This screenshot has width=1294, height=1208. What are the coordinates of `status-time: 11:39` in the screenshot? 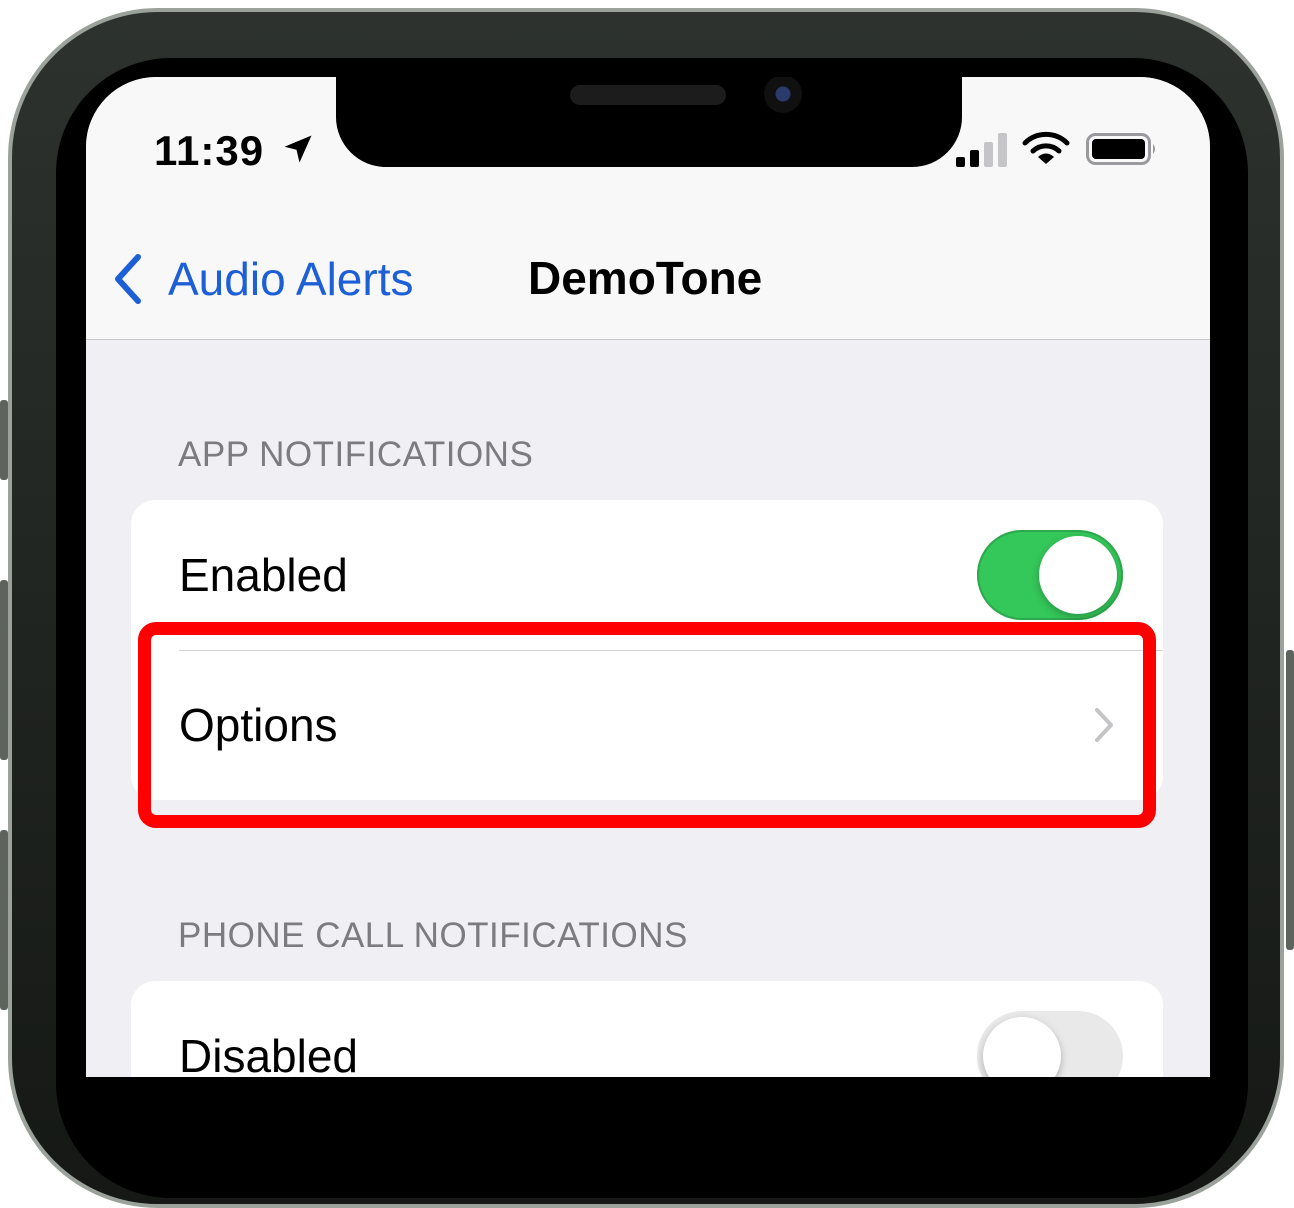 It's located at (209, 150).